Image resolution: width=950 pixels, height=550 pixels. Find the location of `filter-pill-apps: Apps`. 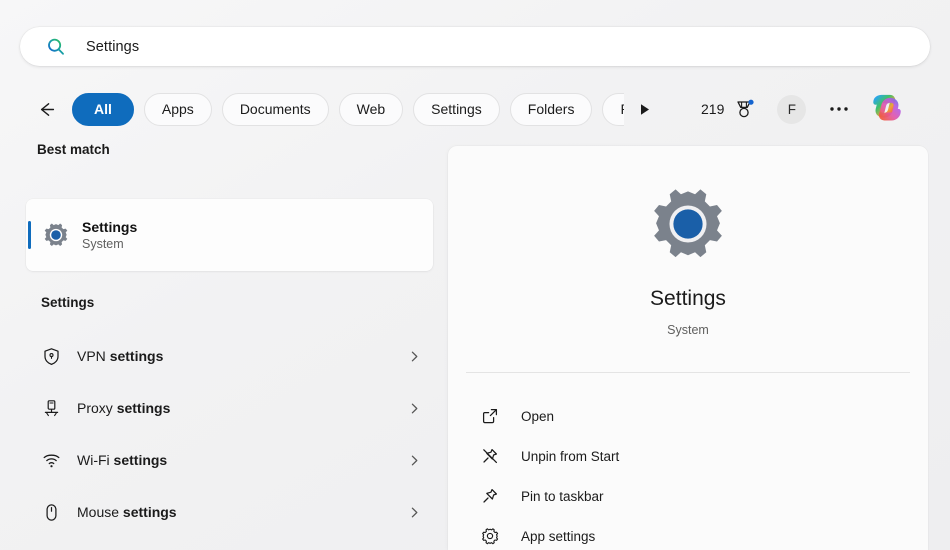

filter-pill-apps: Apps is located at coordinates (177, 109).